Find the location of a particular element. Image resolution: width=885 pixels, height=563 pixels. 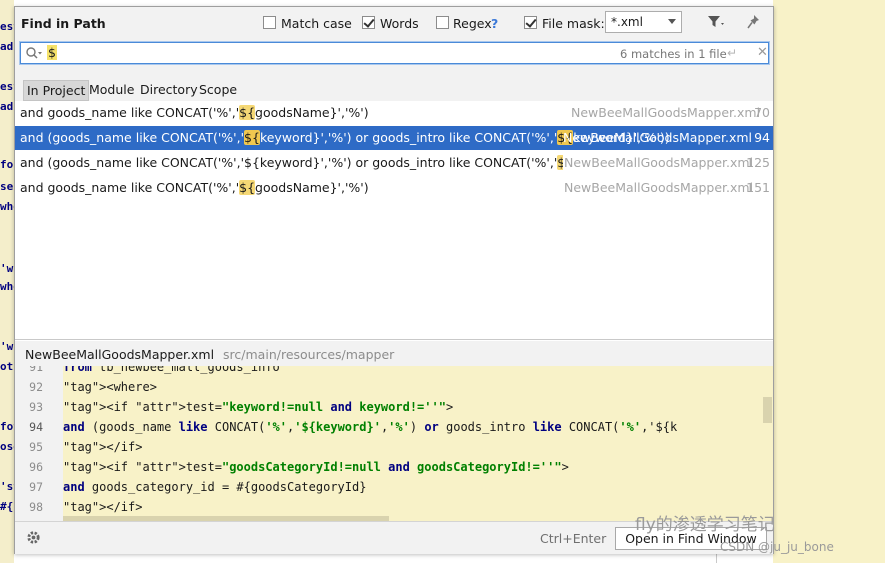

background-code-fragment: ose is located at coordinates (7, 446).